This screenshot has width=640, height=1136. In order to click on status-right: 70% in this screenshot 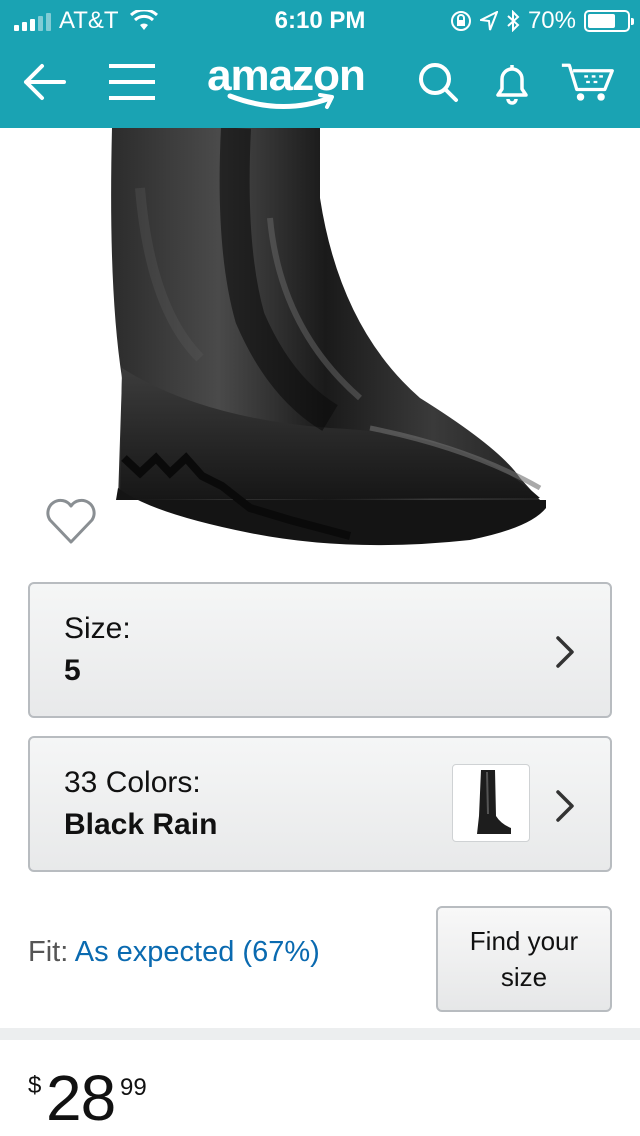, I will do `click(542, 21)`.